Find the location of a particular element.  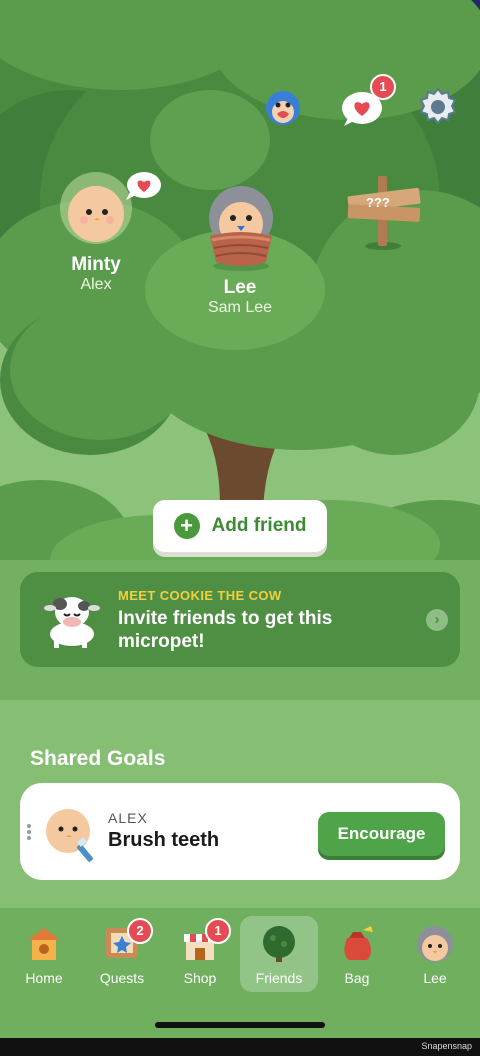

cow-icon is located at coordinates (72, 622).